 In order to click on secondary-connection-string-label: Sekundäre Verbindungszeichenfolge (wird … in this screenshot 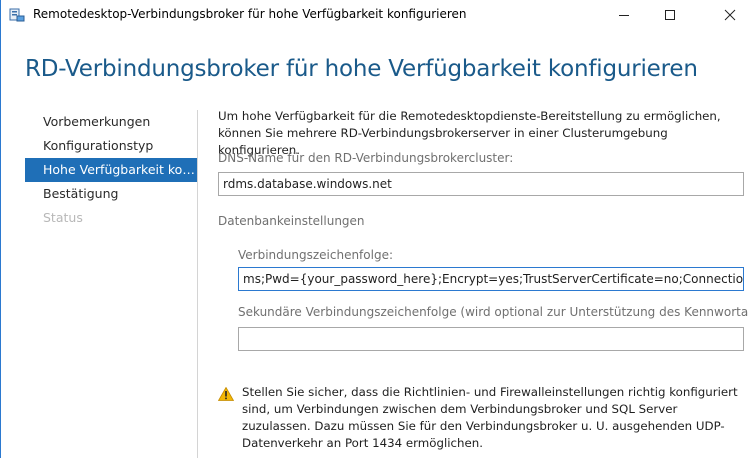, I will do `click(493, 312)`.